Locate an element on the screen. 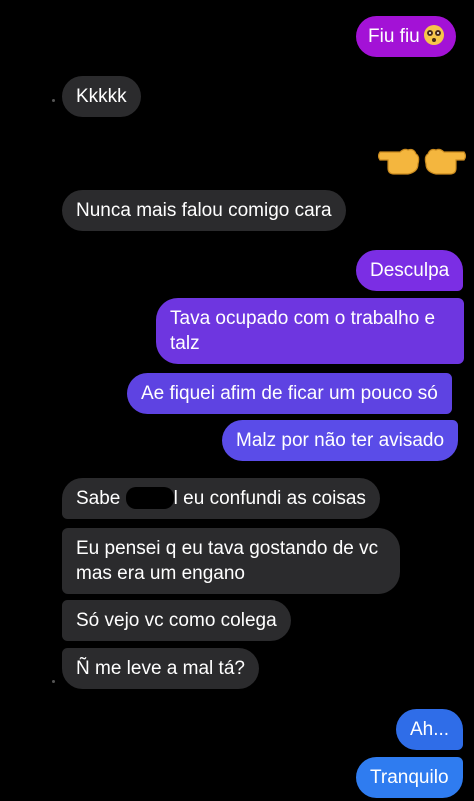  message-text: Só vejo vc como colega is located at coordinates (176, 620).